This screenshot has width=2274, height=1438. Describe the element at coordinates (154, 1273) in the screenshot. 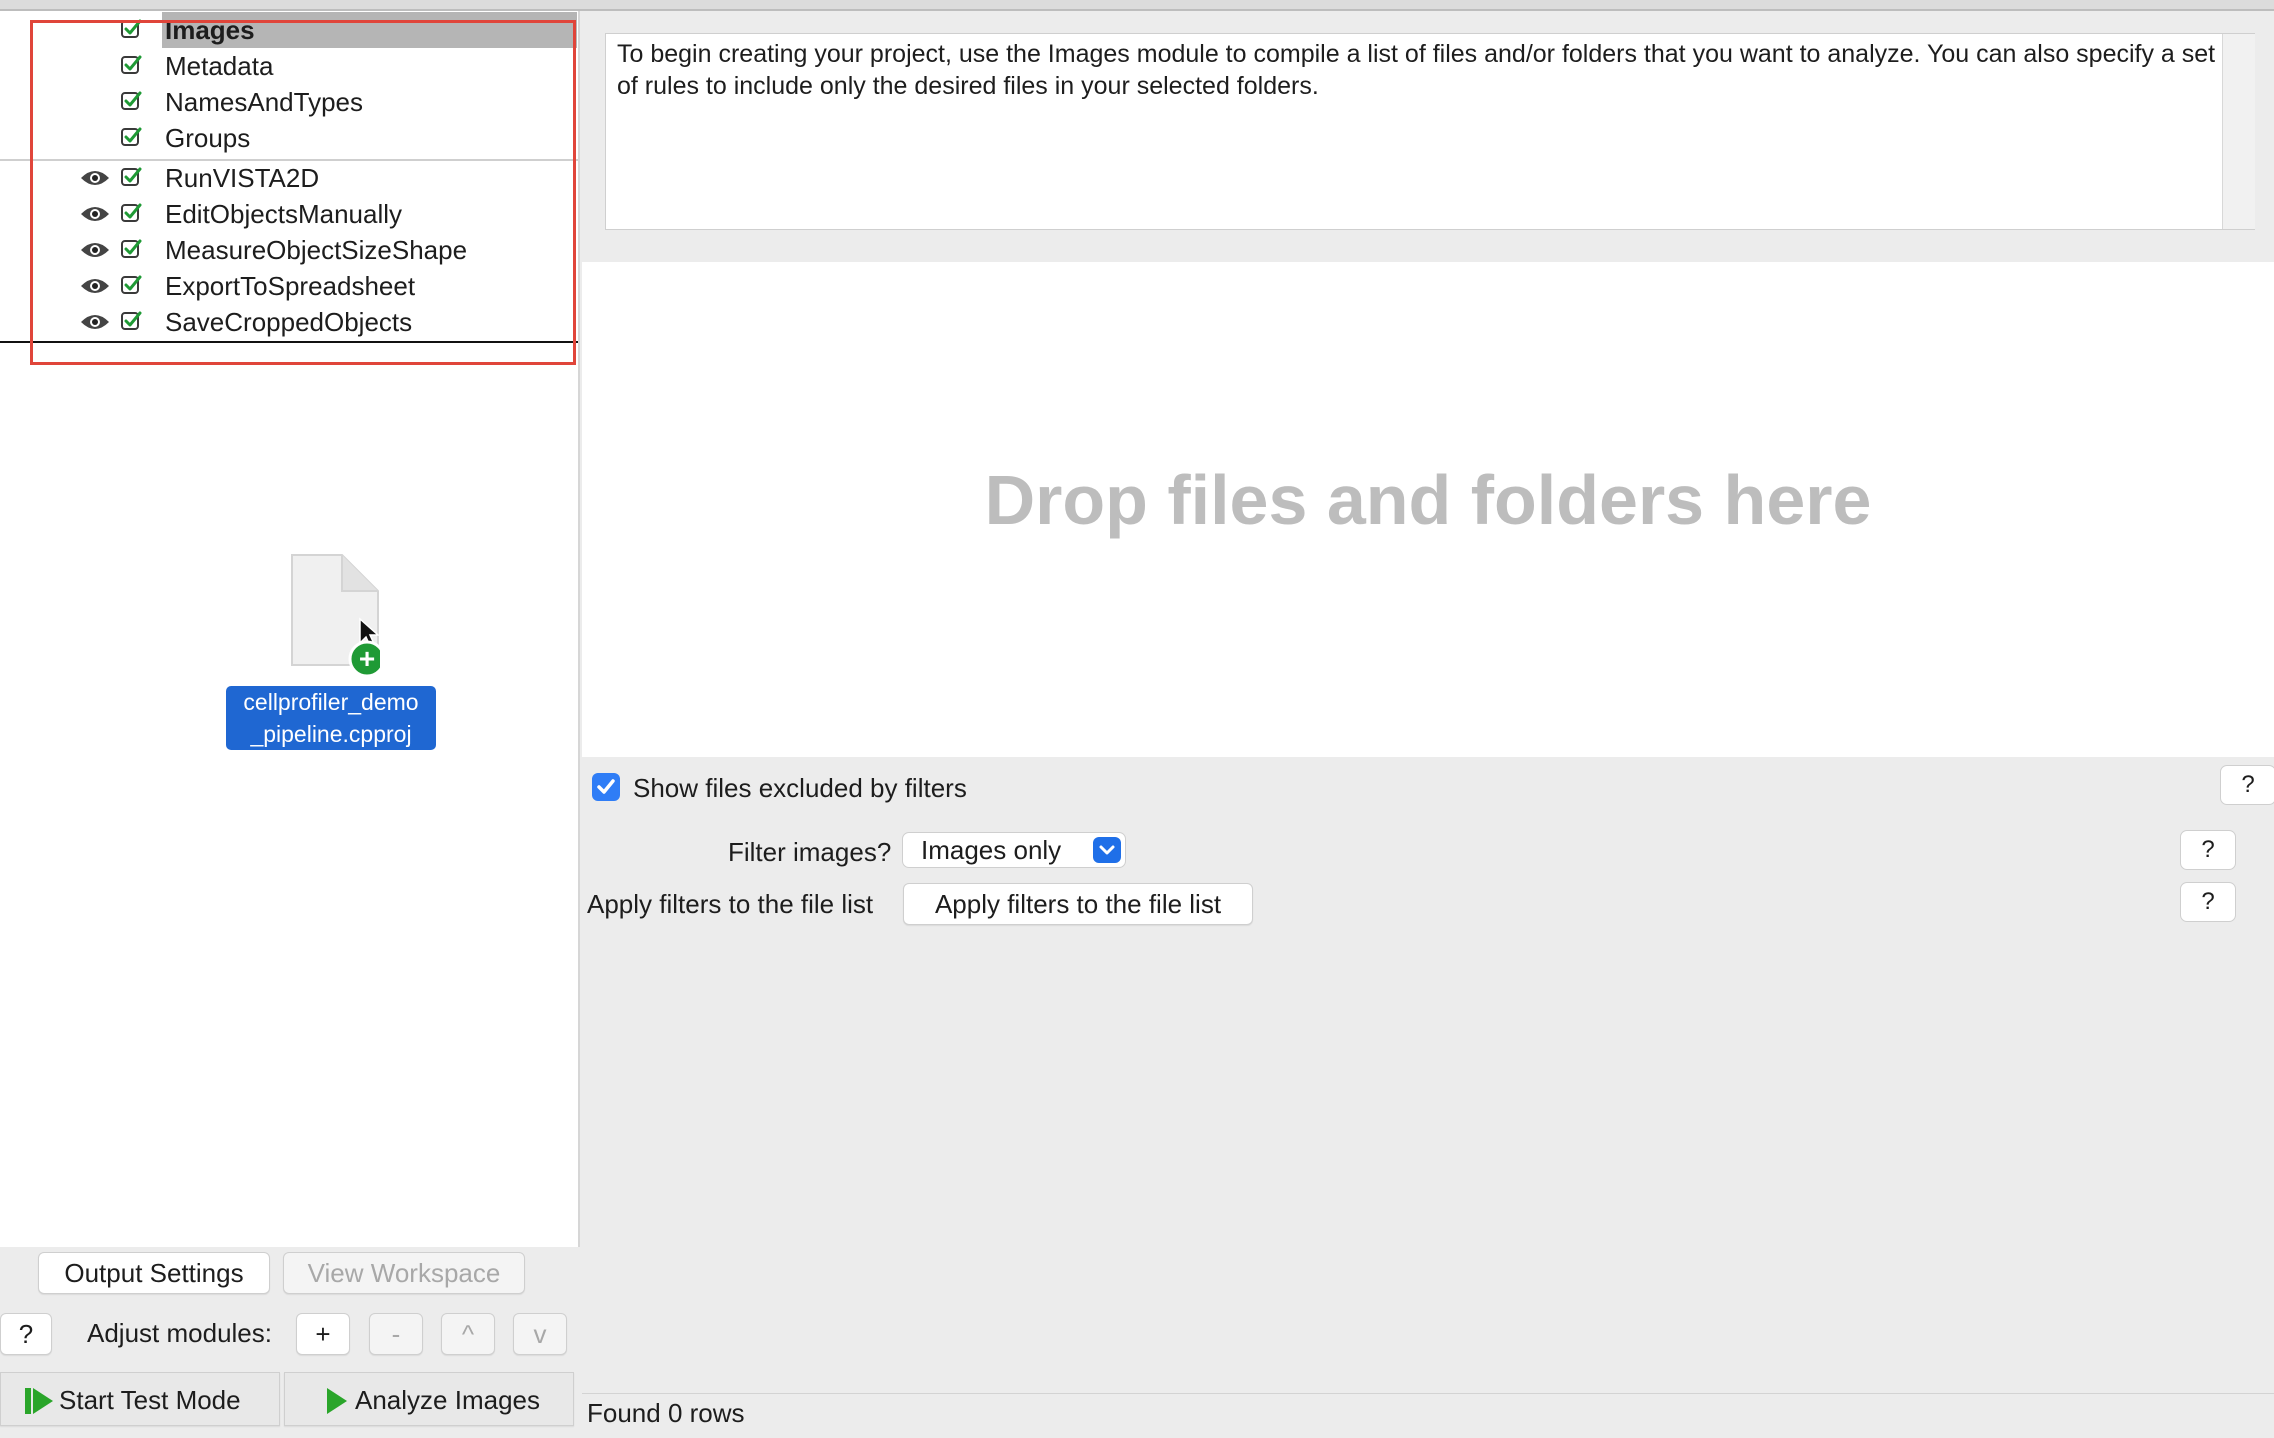

I see `output-settings-button: Output Settings` at that location.